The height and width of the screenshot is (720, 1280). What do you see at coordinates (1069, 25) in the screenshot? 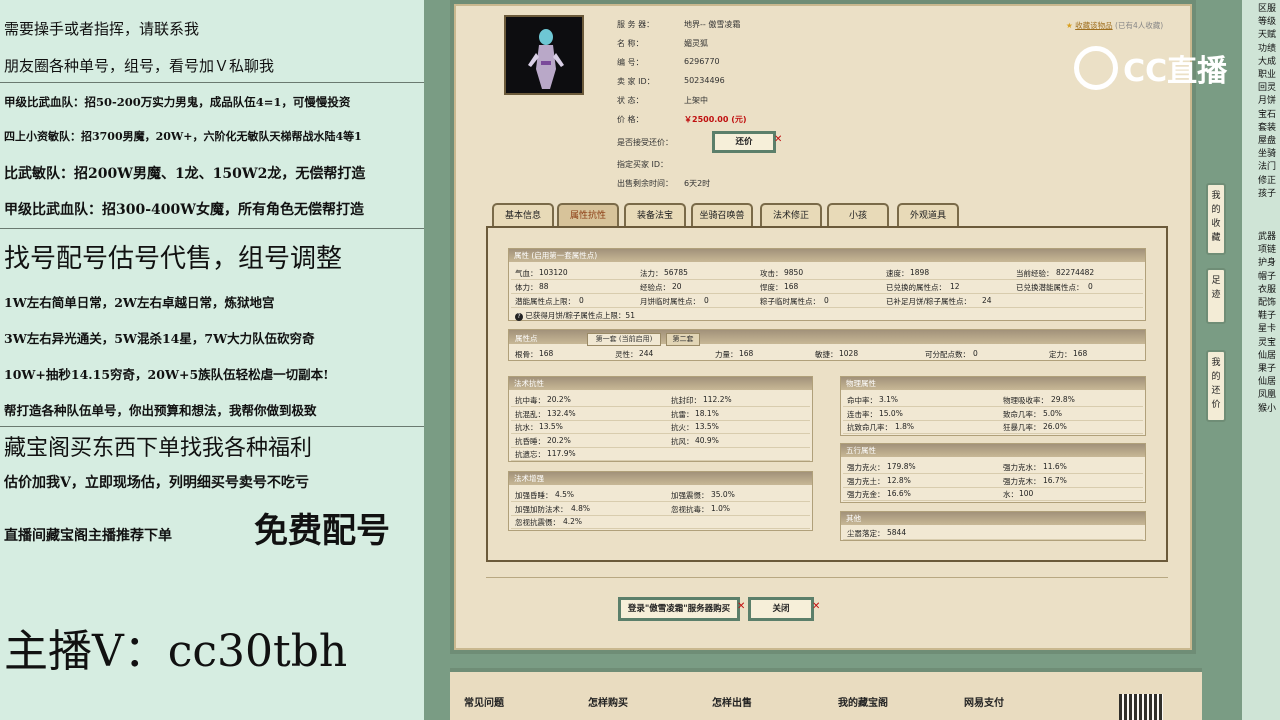
I see `star-icon: ★` at bounding box center [1069, 25].